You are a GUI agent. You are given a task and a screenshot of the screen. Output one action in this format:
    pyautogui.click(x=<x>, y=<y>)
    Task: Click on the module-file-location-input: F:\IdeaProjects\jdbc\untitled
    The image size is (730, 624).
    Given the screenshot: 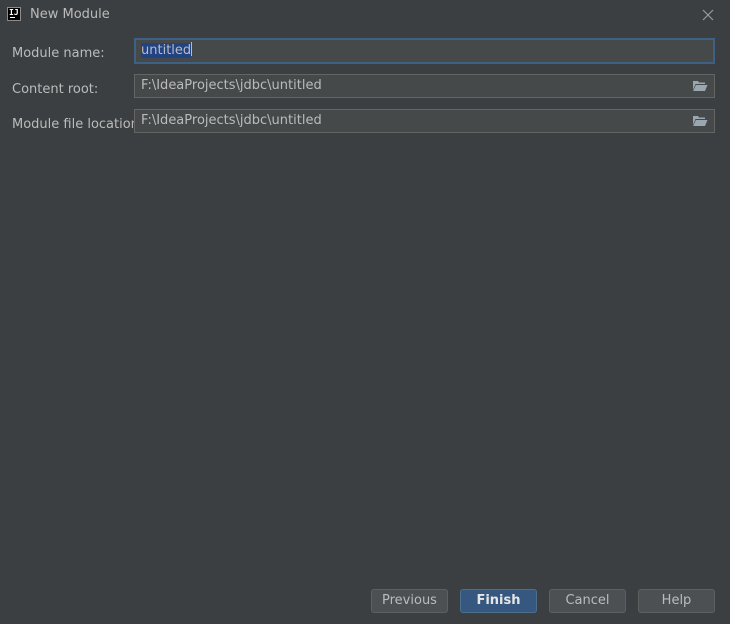 What is the action you would take?
    pyautogui.click(x=424, y=121)
    